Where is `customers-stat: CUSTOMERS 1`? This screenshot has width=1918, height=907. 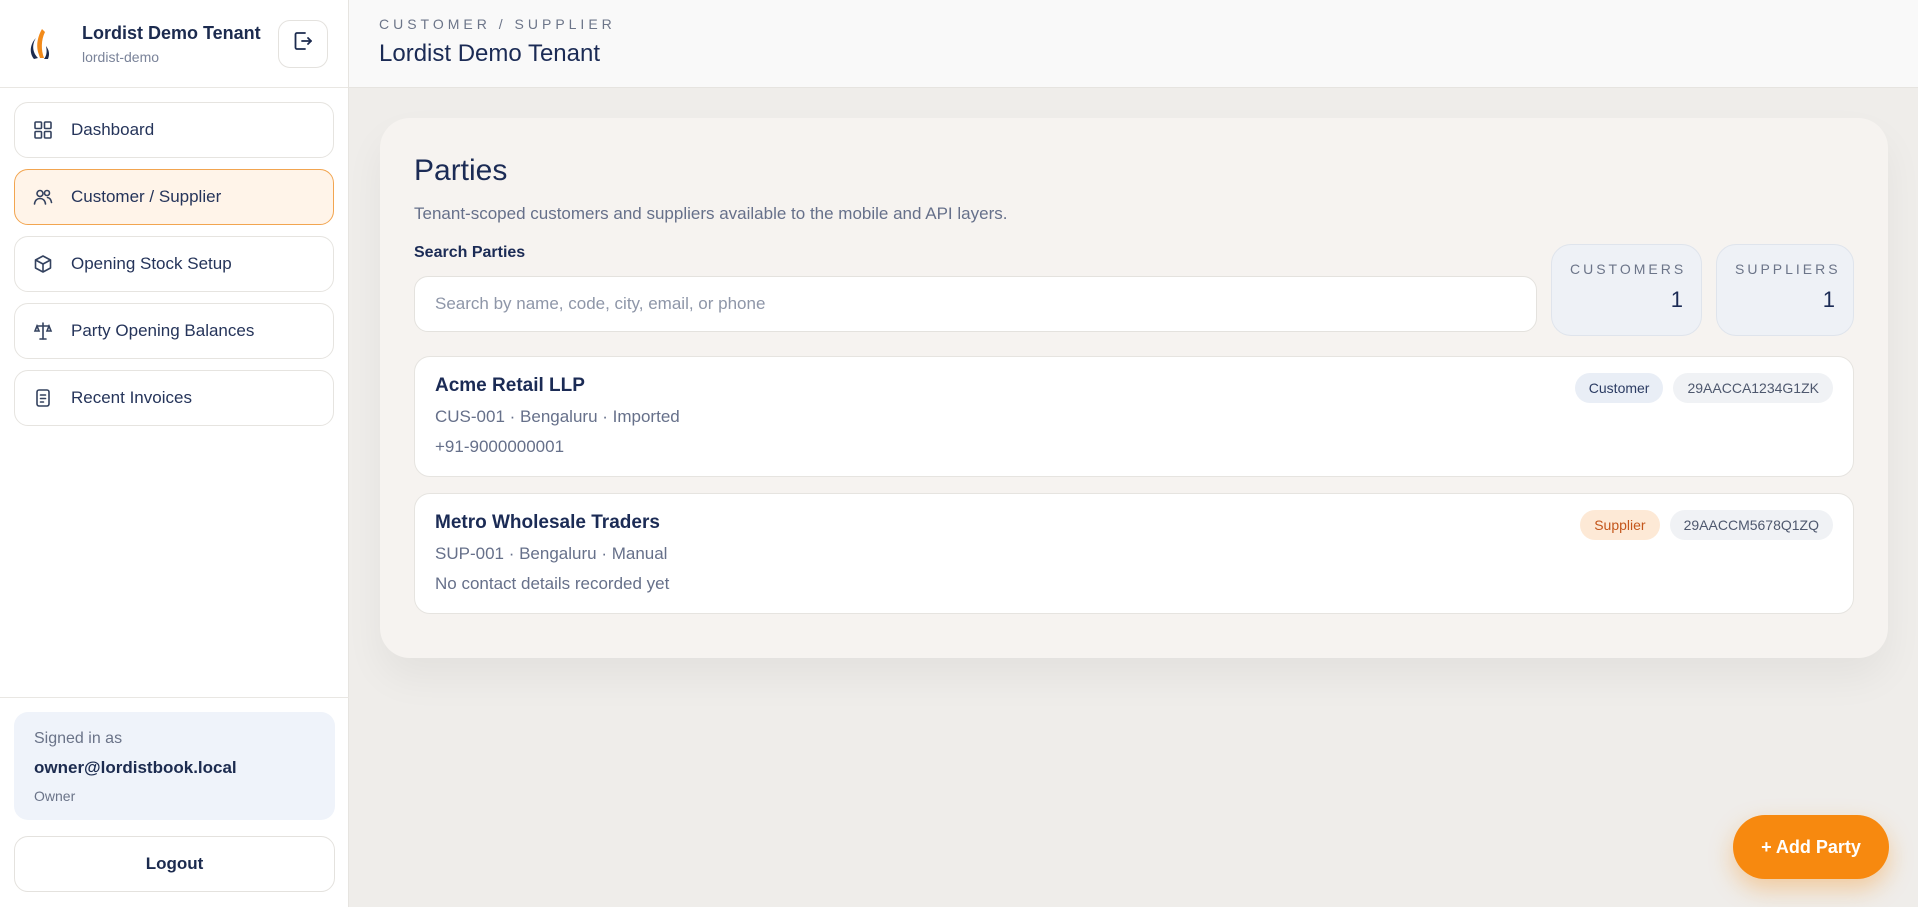 customers-stat: CUSTOMERS 1 is located at coordinates (1626, 290).